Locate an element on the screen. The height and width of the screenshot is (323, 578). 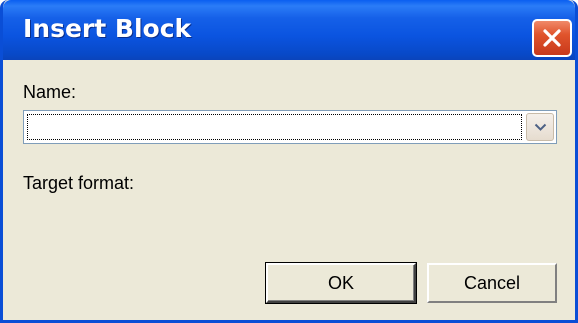
ok-button: OK is located at coordinates (341, 283).